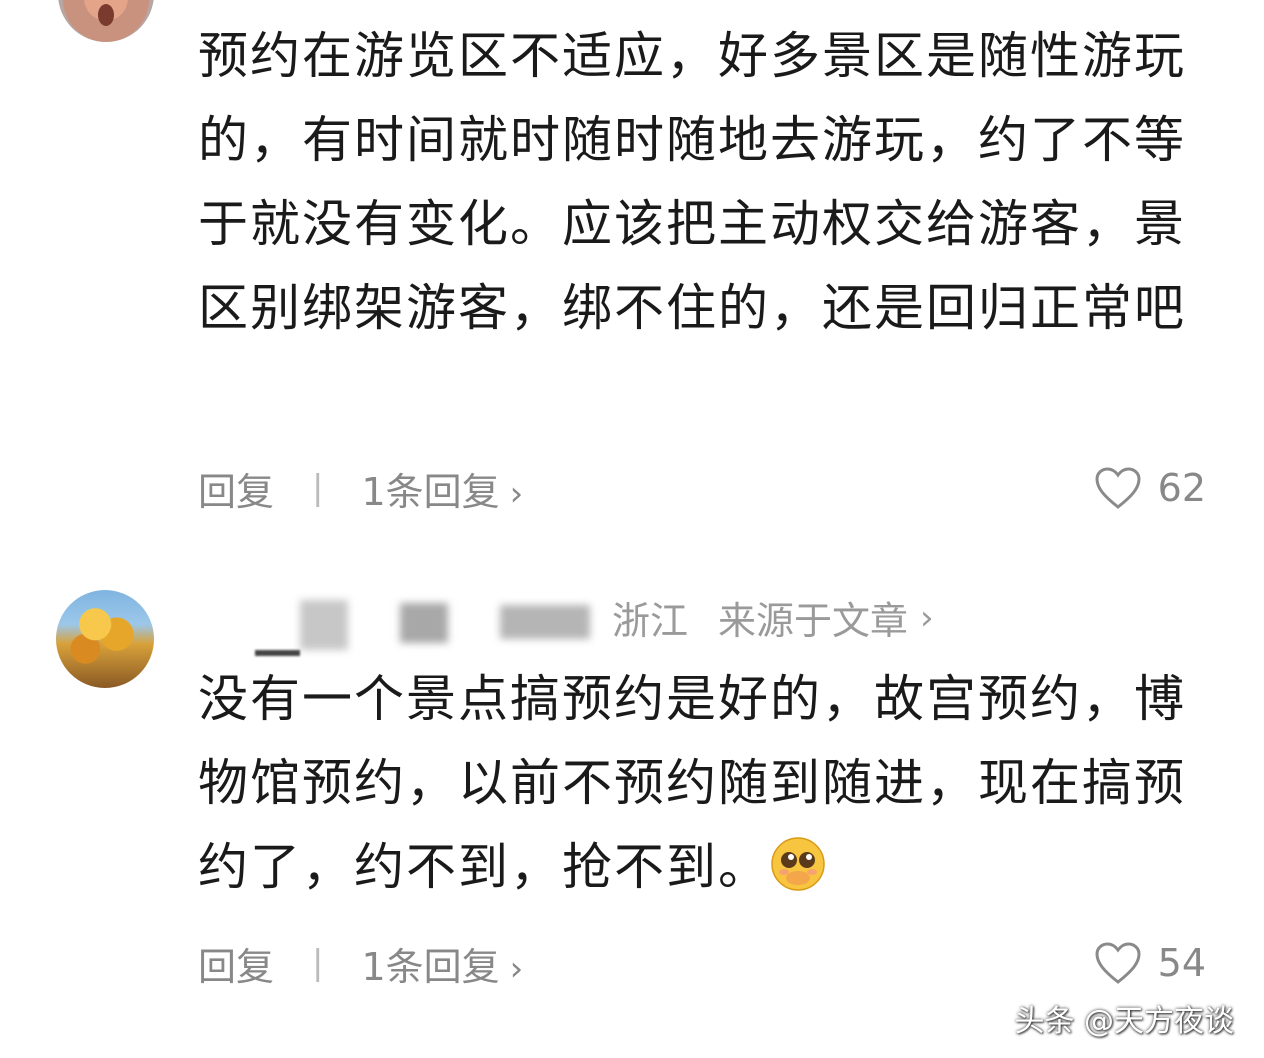 This screenshot has width=1264, height=1058. I want to click on comment-1-actions: 回复 | 1条回复 ›, so click(360, 488).